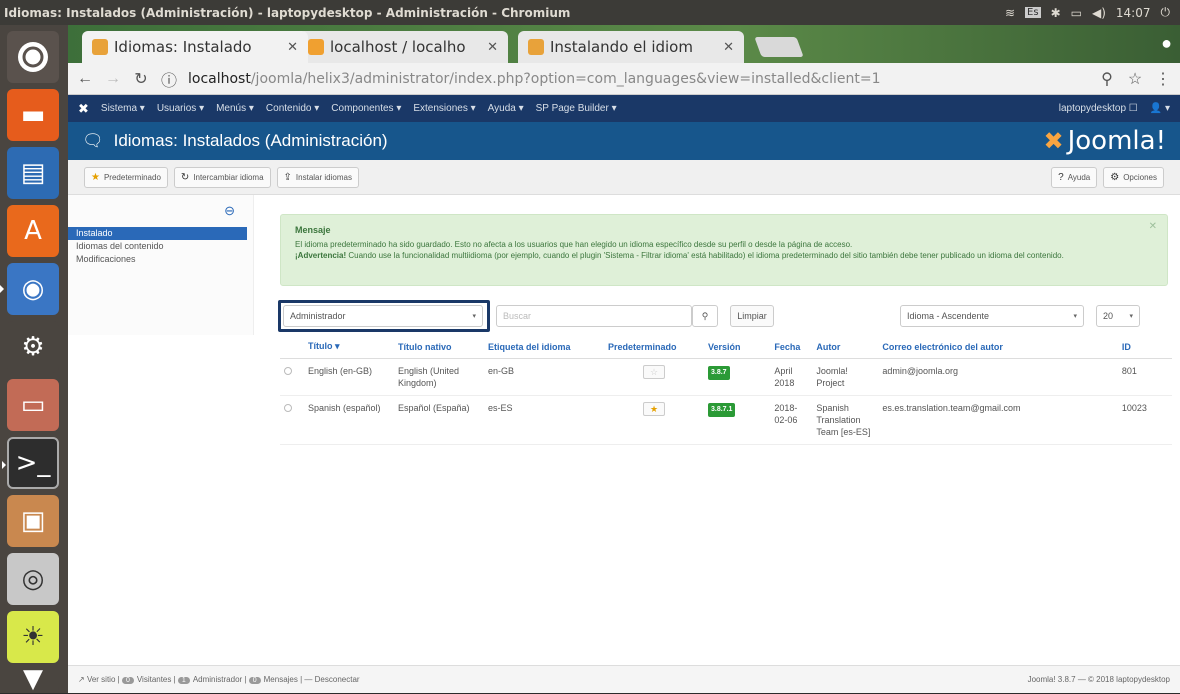  Describe the element at coordinates (85, 79) in the screenshot. I see `back-icon: ←` at that location.